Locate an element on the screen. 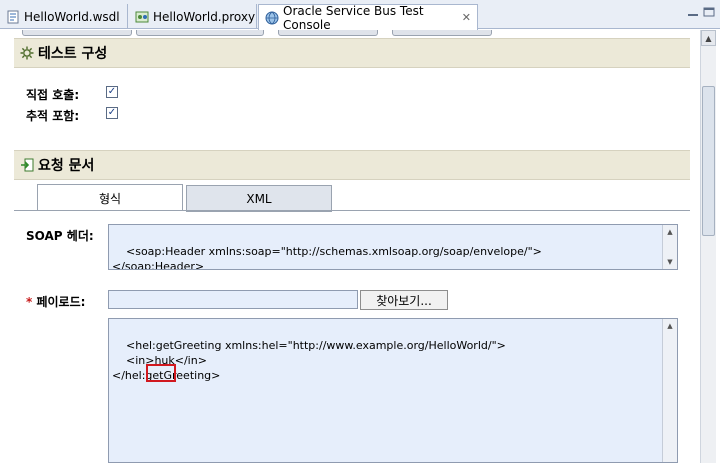 This screenshot has width=720, height=463. tab-label: HelloWorld.wsdl is located at coordinates (72, 16).